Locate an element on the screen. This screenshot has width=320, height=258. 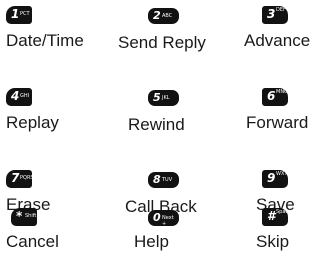
key-8-letters: TUV is located at coordinates (167, 180).